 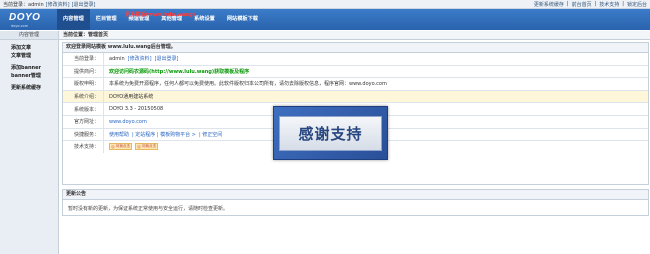 What do you see at coordinates (34, 56) in the screenshot?
I see `sidebar-item-article-manage: 文章管理` at bounding box center [34, 56].